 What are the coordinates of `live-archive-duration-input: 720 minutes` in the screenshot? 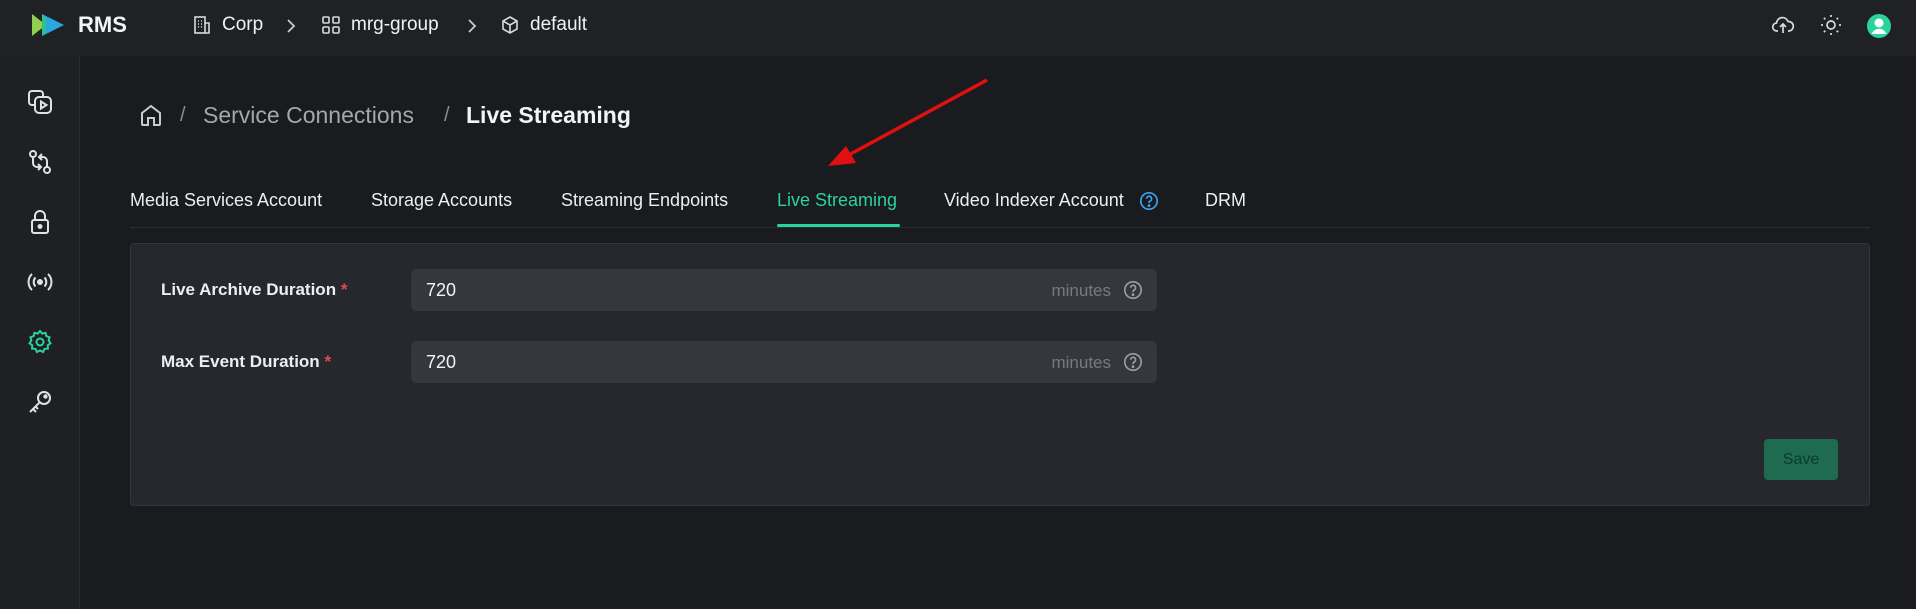 It's located at (784, 290).